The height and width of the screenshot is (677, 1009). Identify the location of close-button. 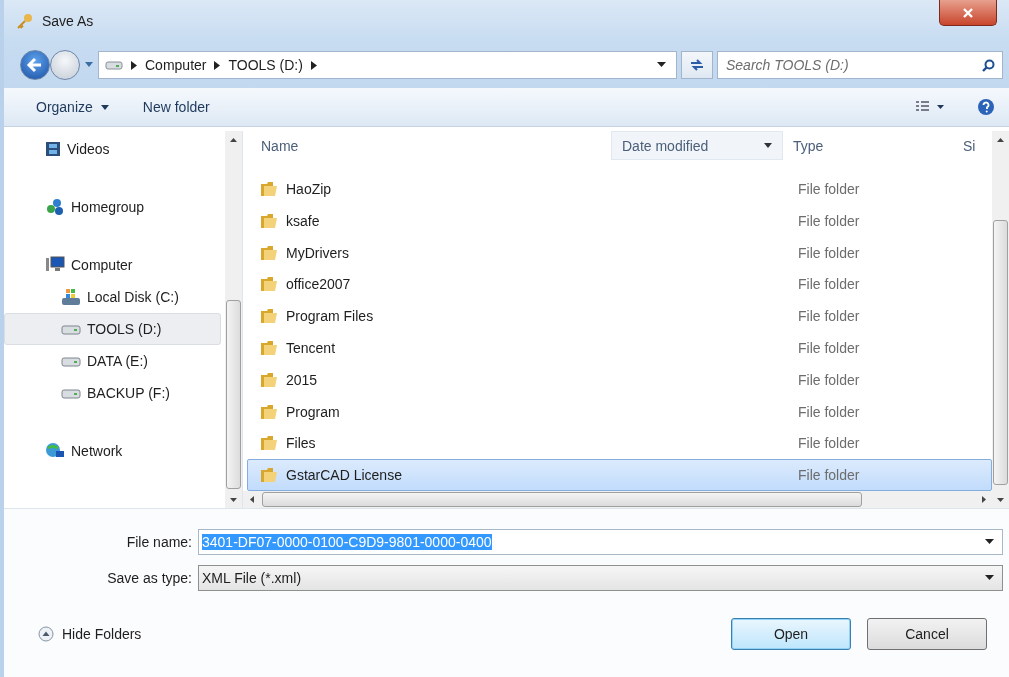
(968, 13).